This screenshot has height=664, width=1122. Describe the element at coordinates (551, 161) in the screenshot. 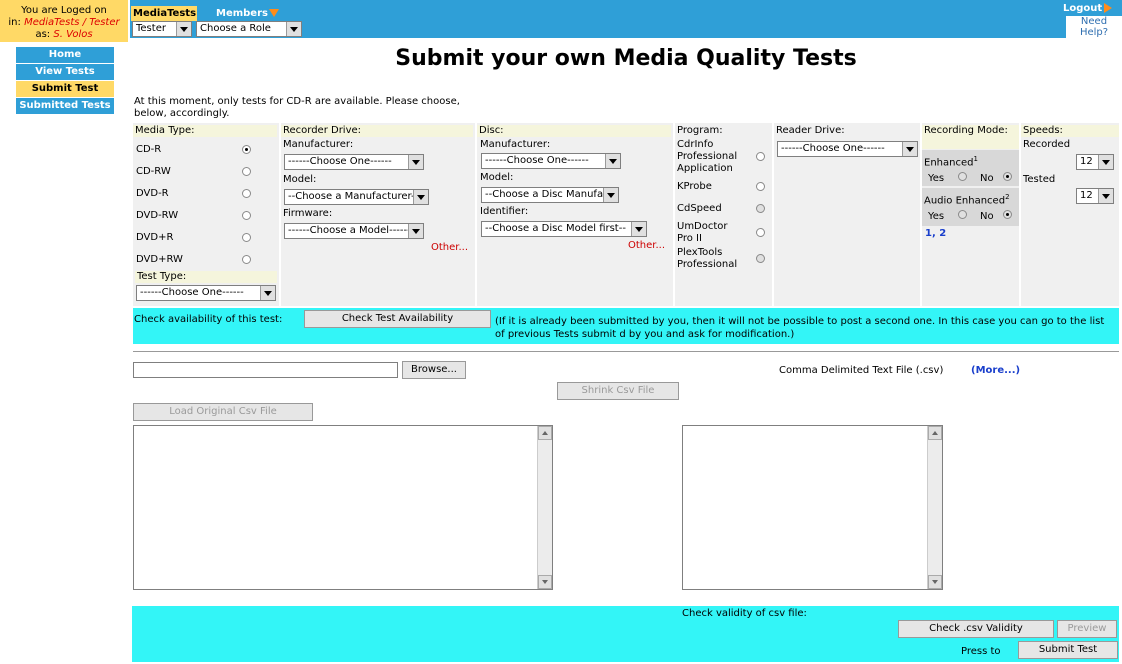

I see `disc-manufacturer-select: ------Choose One------` at that location.